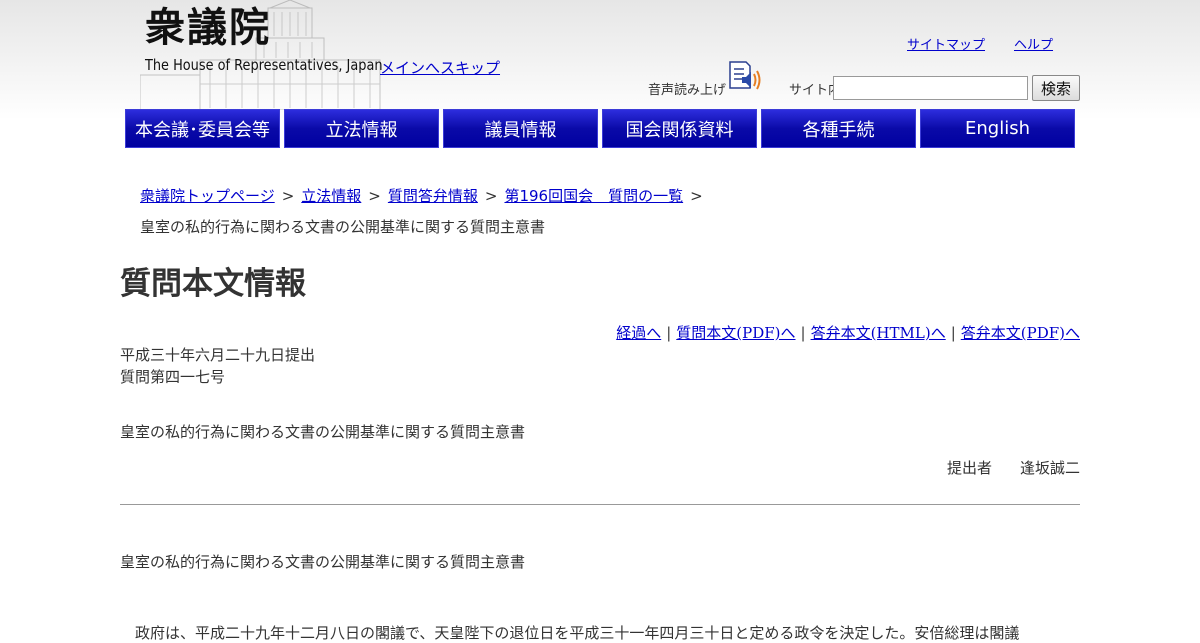  I want to click on page-title: 質問本文情報, so click(213, 284).